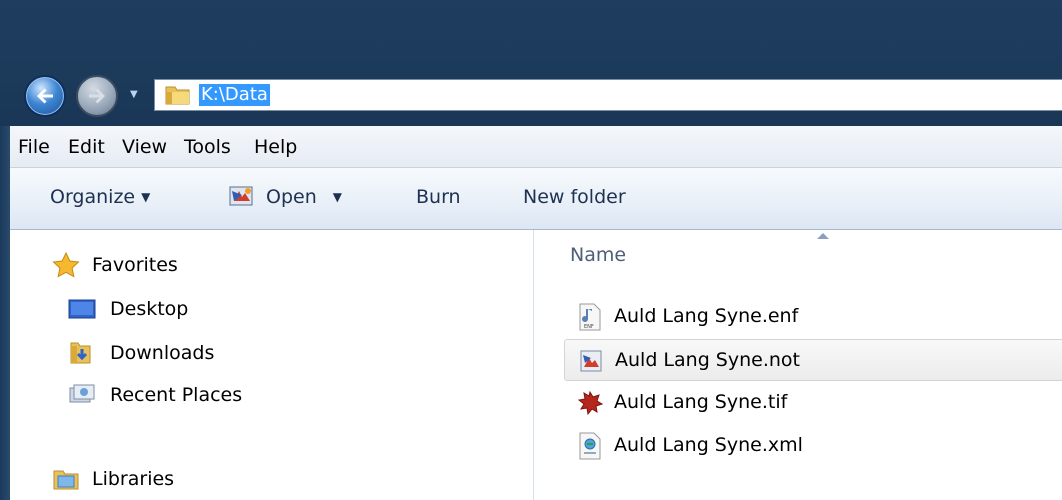 The height and width of the screenshot is (500, 1062). I want to click on notation-file-icon, so click(591, 361).